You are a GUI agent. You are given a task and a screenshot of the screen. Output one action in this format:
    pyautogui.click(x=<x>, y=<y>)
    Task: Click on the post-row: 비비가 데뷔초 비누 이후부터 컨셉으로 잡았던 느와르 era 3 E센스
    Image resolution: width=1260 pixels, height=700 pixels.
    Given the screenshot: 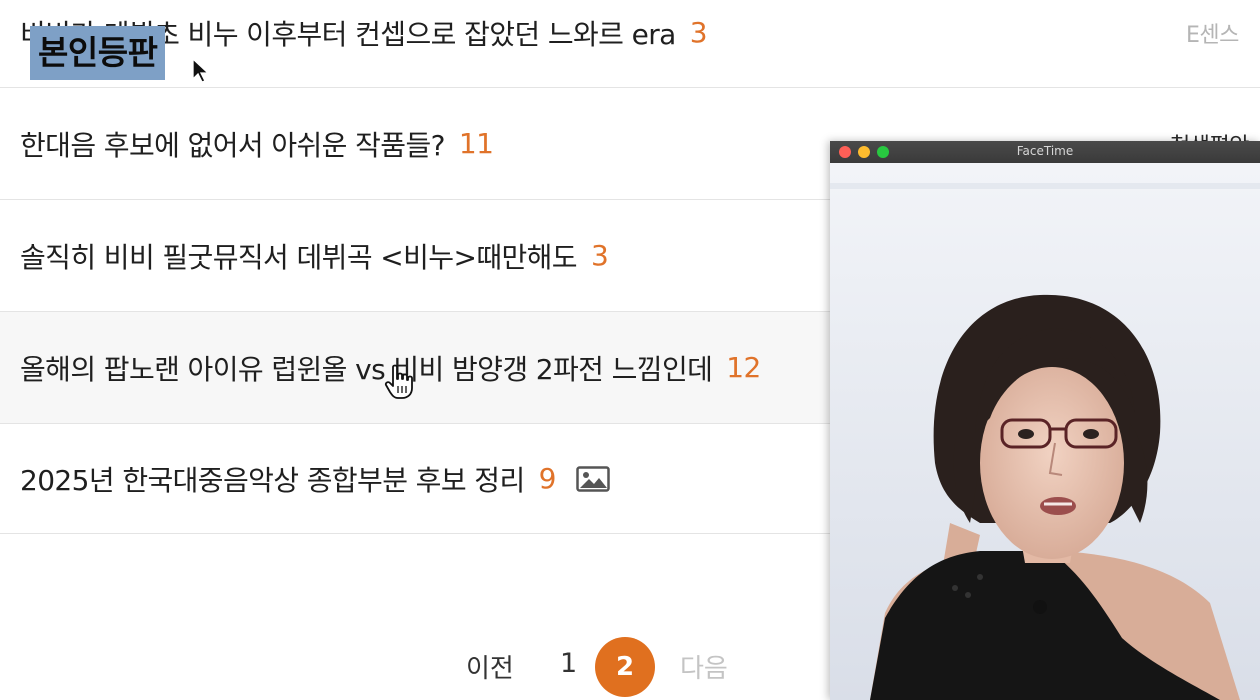 What is the action you would take?
    pyautogui.click(x=630, y=44)
    